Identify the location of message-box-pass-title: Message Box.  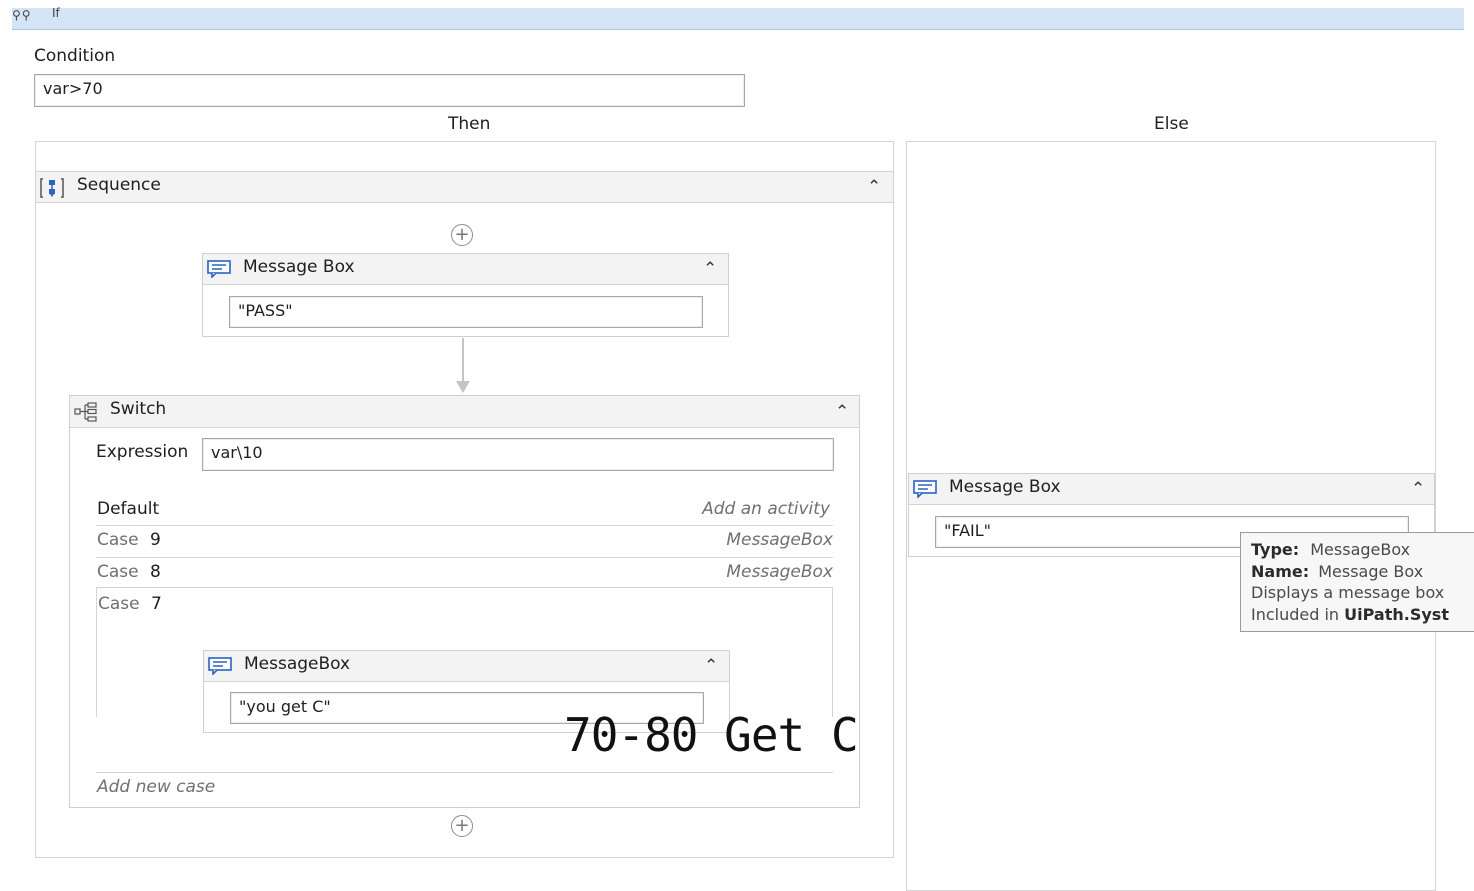
(299, 267).